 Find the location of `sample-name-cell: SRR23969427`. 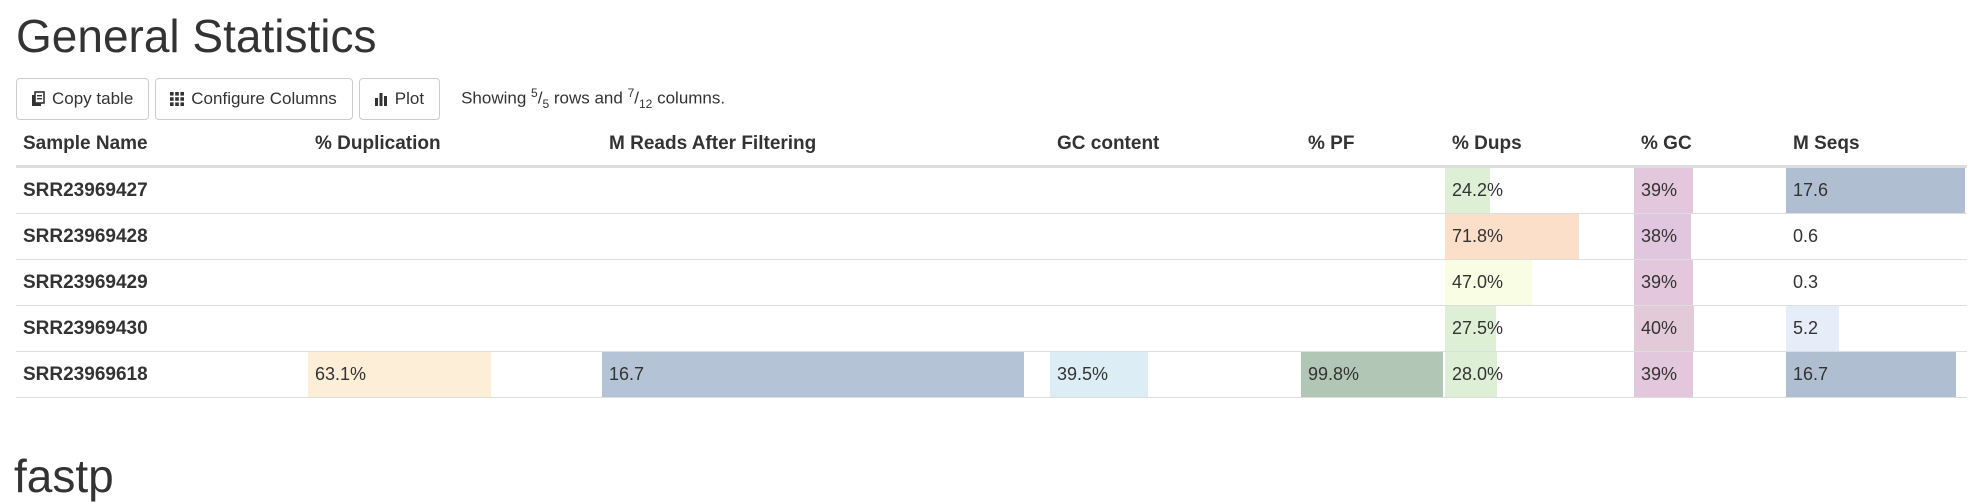

sample-name-cell: SRR23969427 is located at coordinates (85, 190).